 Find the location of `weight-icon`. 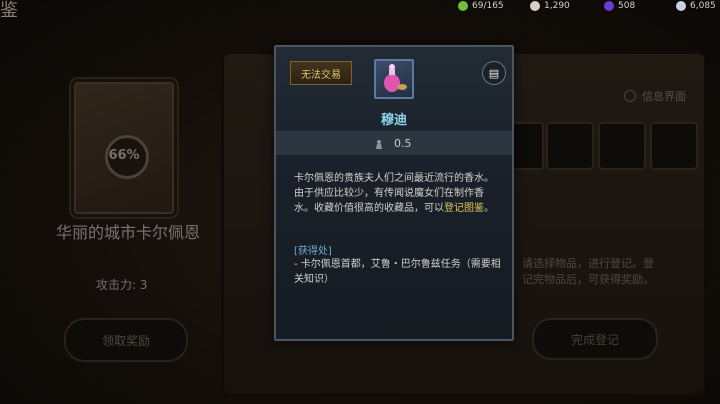

weight-icon is located at coordinates (379, 144).